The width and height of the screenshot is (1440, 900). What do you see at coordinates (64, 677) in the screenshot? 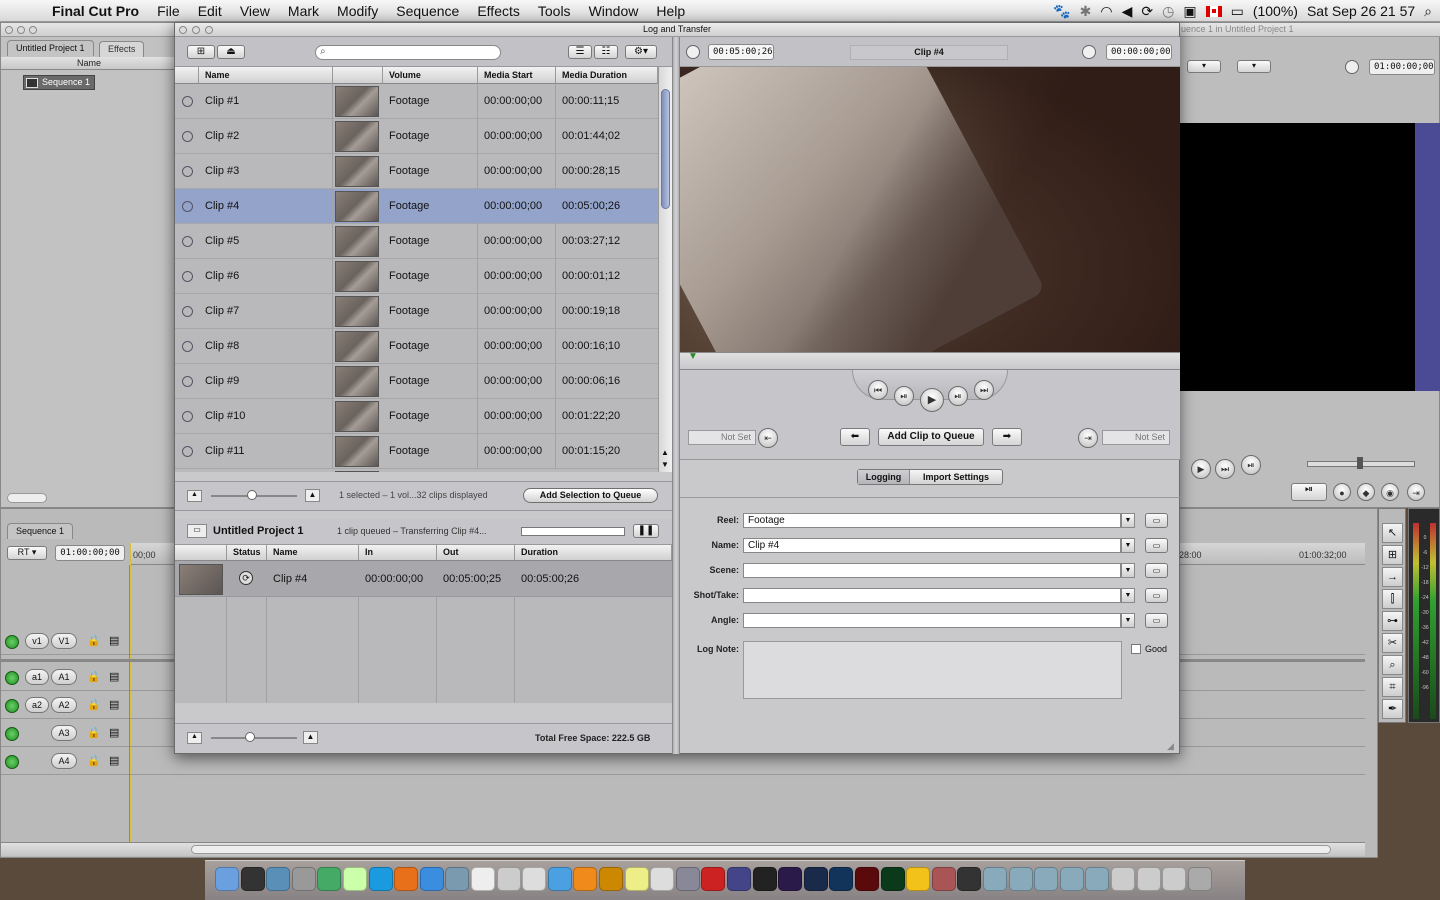
I see `track-dest-a1: A1` at bounding box center [64, 677].